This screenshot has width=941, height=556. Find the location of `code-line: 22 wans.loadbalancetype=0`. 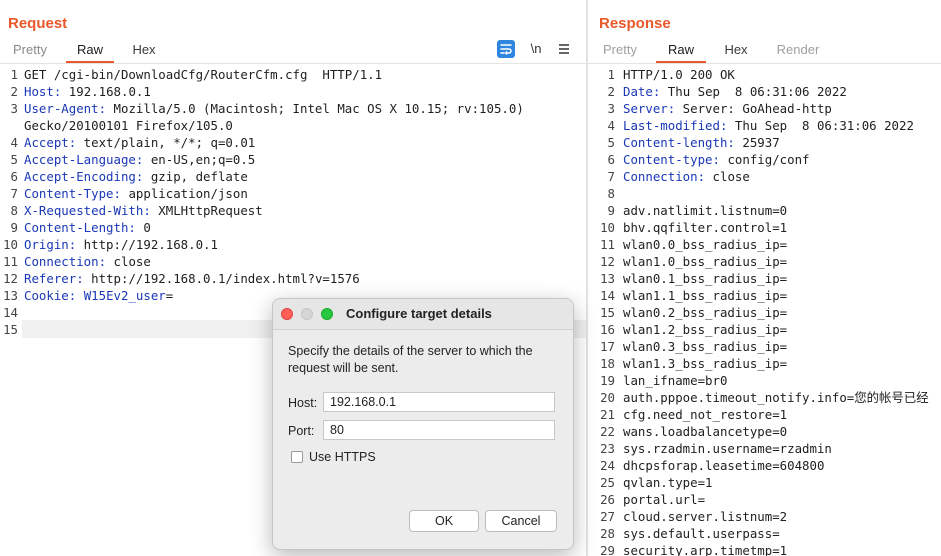

code-line: 22 wans.loadbalancetype=0 is located at coordinates (764, 431).